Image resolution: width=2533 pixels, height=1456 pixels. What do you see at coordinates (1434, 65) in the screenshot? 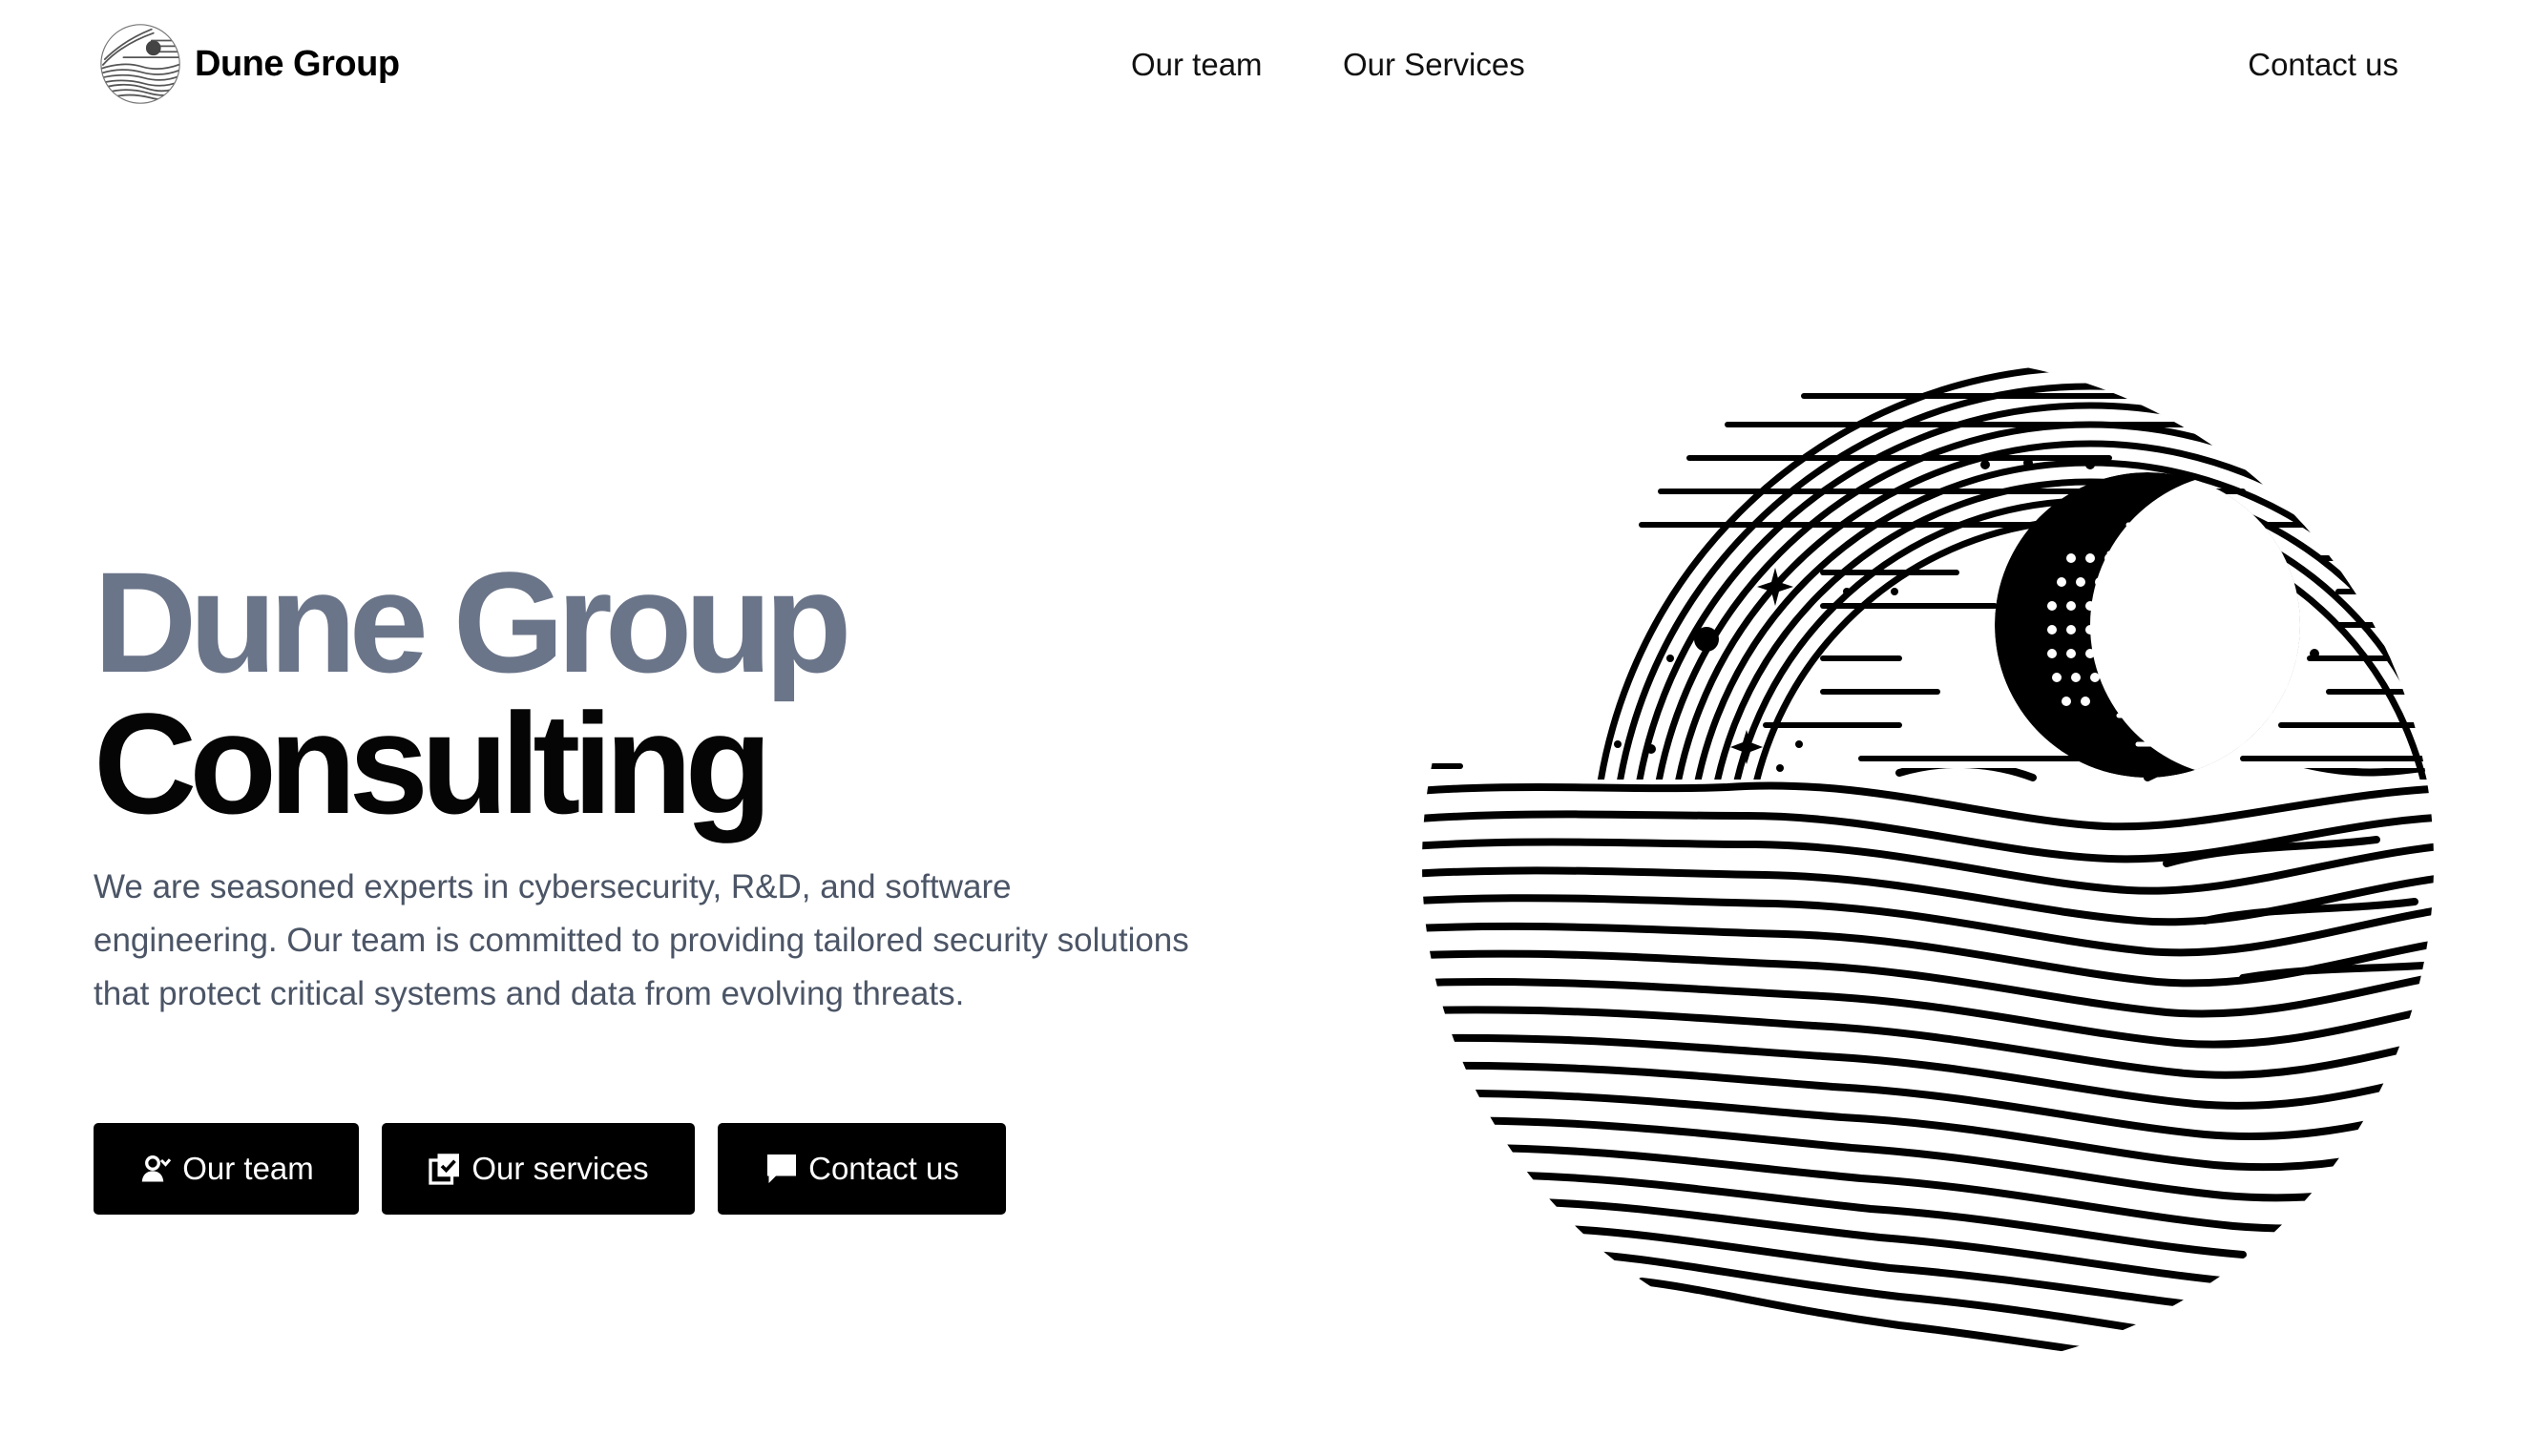
I see `nav-link-our-services: Our Services` at bounding box center [1434, 65].